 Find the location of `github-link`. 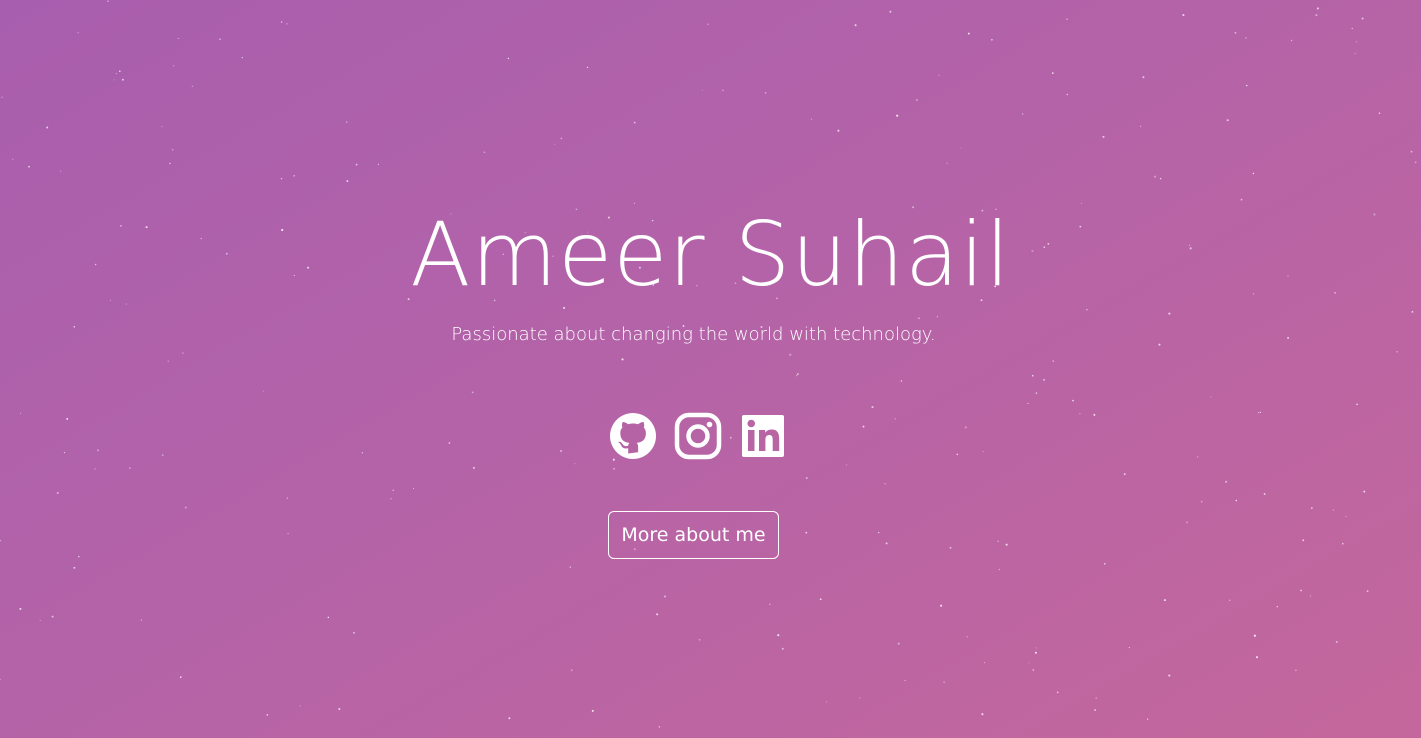

github-link is located at coordinates (633, 436).